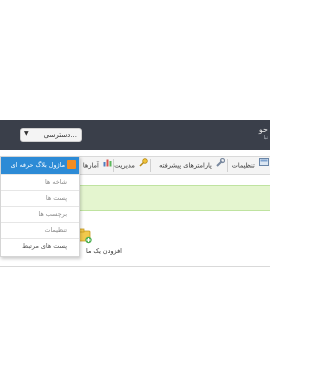 The width and height of the screenshot is (320, 390). I want to click on wrench-icon, so click(221, 165).